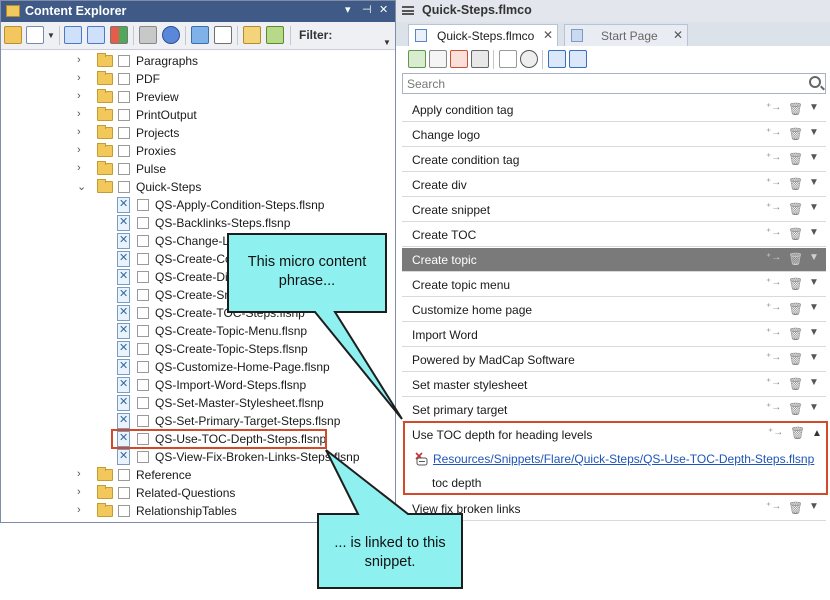 The height and width of the screenshot is (600, 830). What do you see at coordinates (390, 552) in the screenshot?
I see `bottom-callout-text: ... is linked to this snippet.` at bounding box center [390, 552].